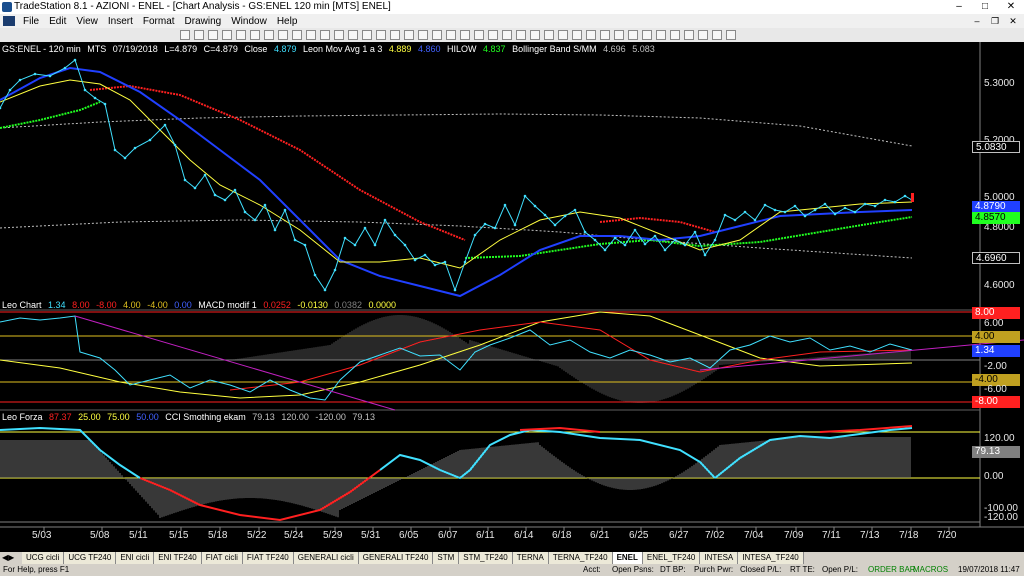 This screenshot has height=576, width=1024. What do you see at coordinates (287, 21) in the screenshot?
I see `menu-help: Help` at bounding box center [287, 21].